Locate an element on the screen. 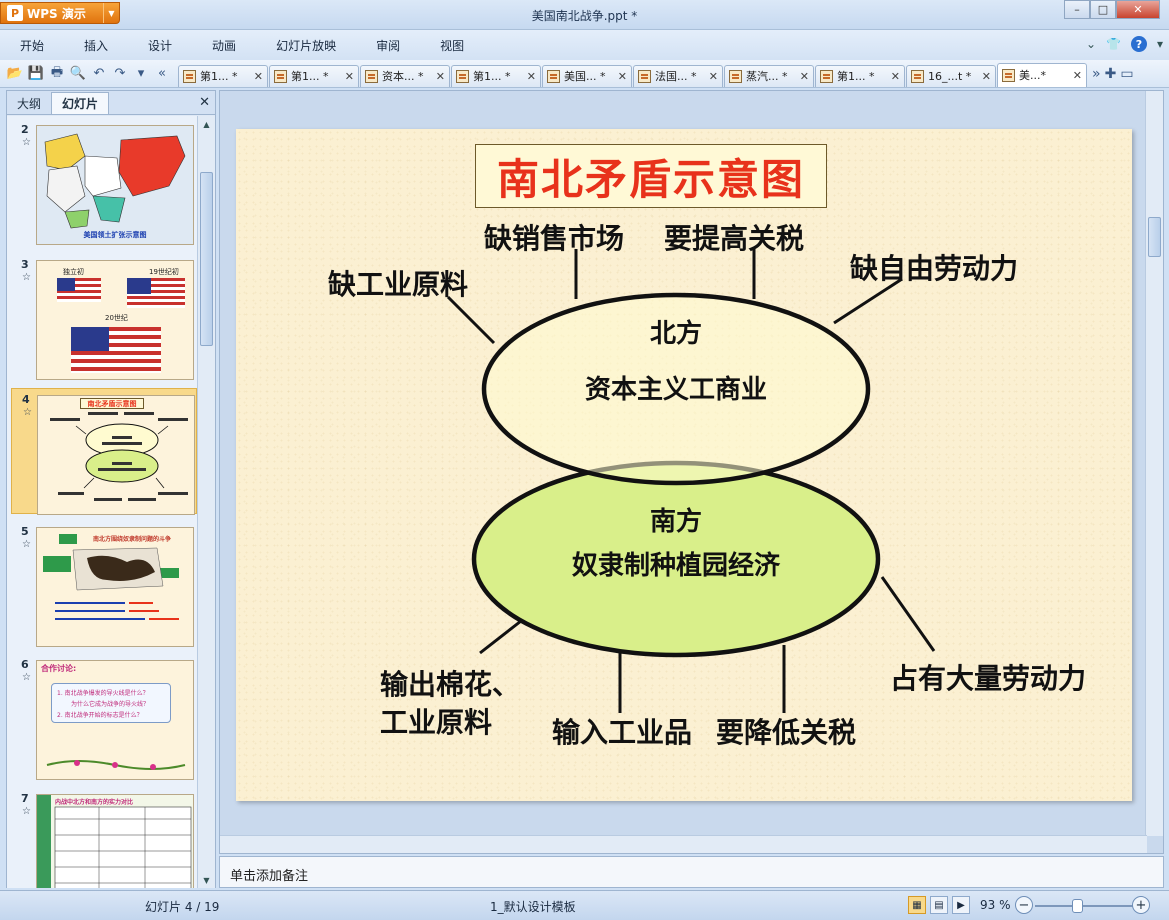 Image resolution: width=1169 pixels, height=920 pixels. slide-preview: 南北矛盾示意图 is located at coordinates (116, 455).